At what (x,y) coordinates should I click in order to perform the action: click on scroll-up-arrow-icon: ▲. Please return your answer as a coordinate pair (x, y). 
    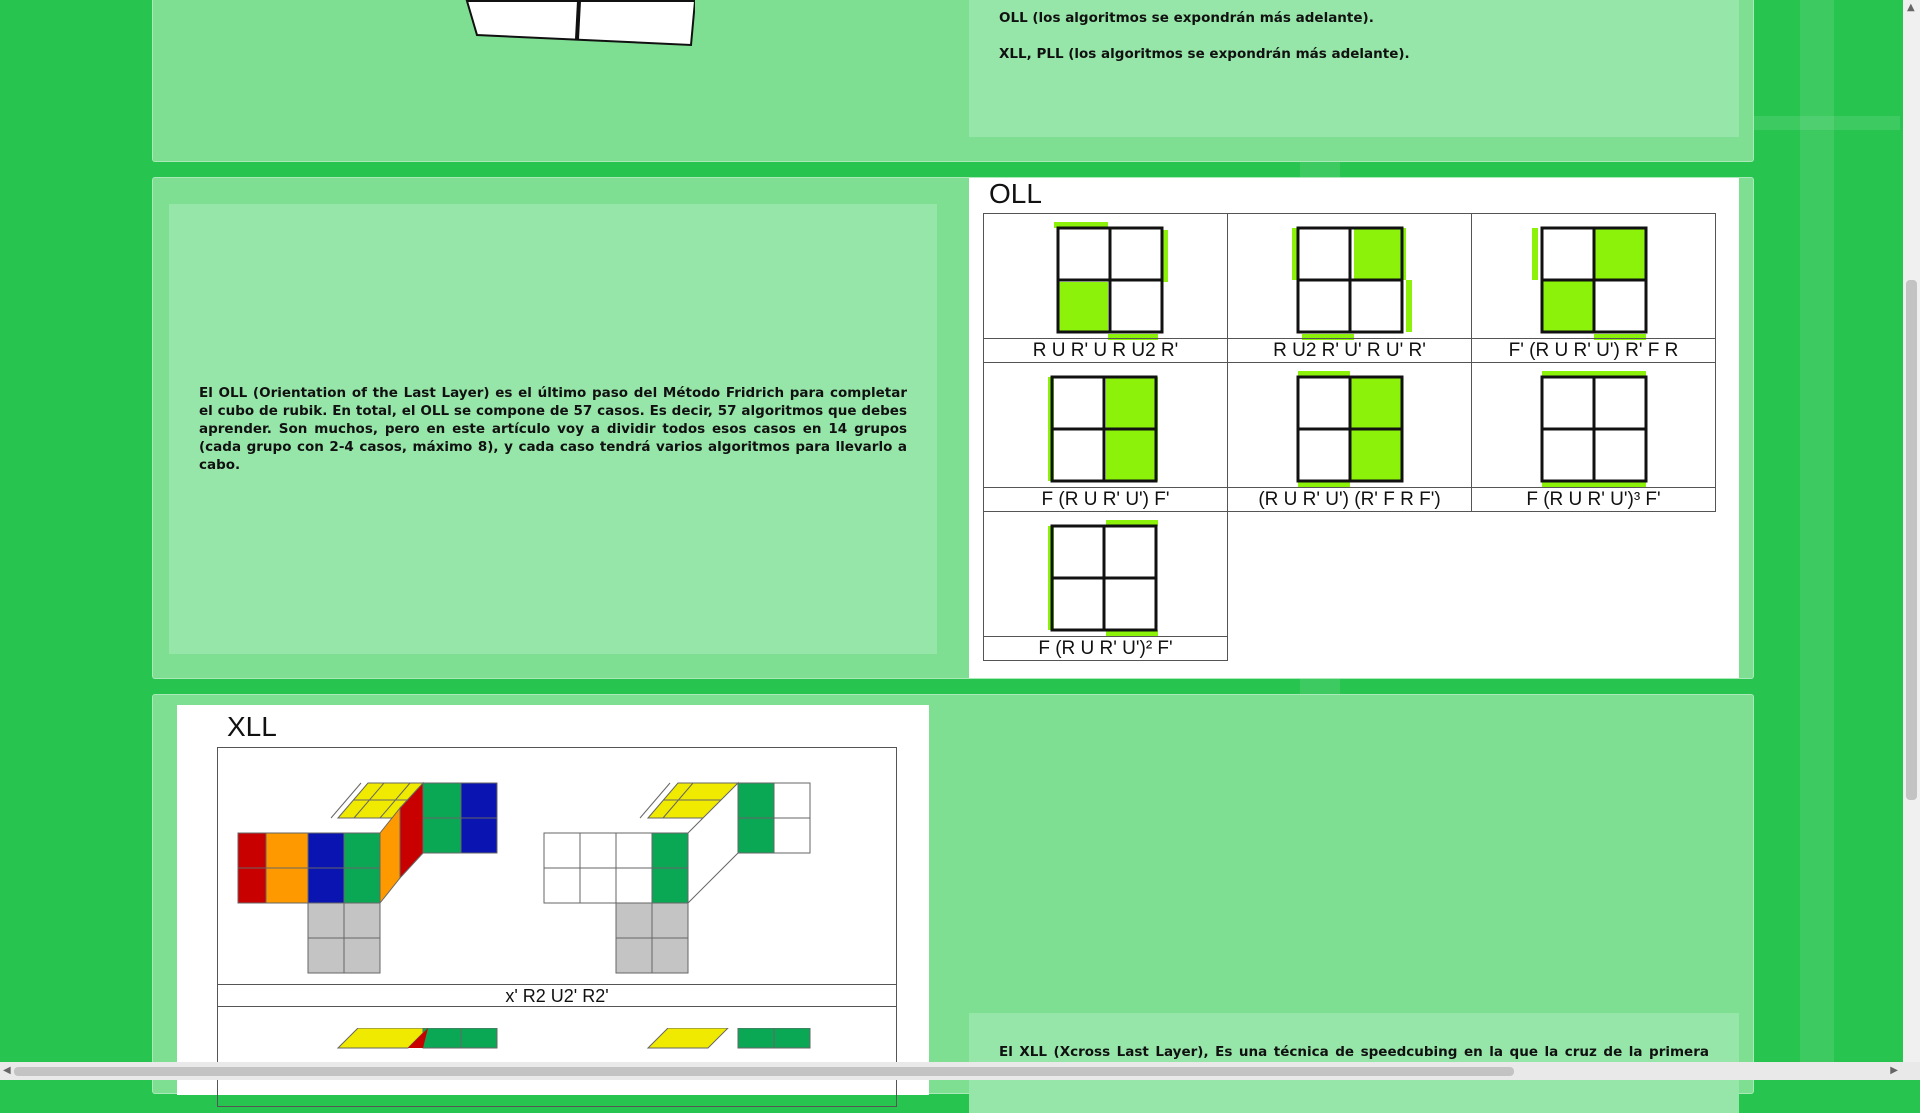
    Looking at the image, I should click on (1911, 7).